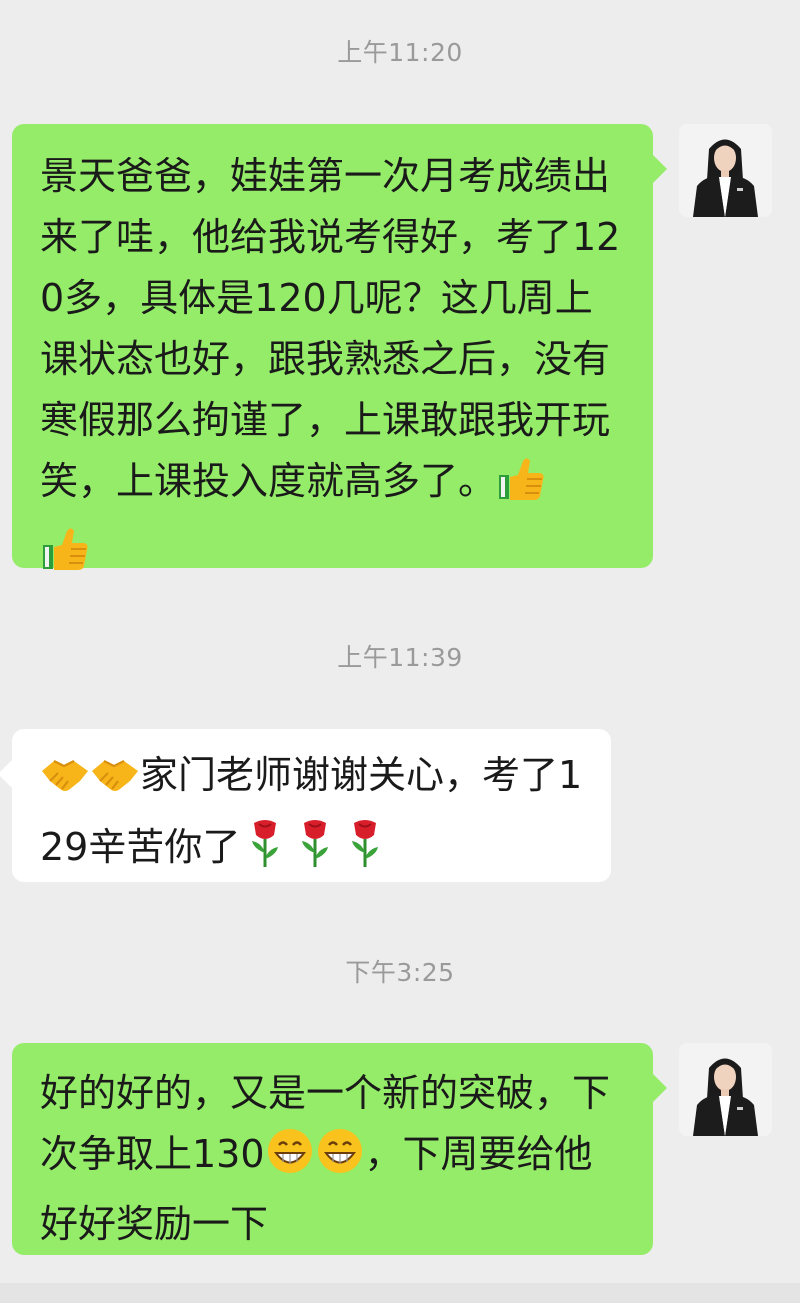  What do you see at coordinates (311, 805) in the screenshot?
I see `message-bubble-incoming: 家门老师谢谢关心，考了129辛苦你了` at bounding box center [311, 805].